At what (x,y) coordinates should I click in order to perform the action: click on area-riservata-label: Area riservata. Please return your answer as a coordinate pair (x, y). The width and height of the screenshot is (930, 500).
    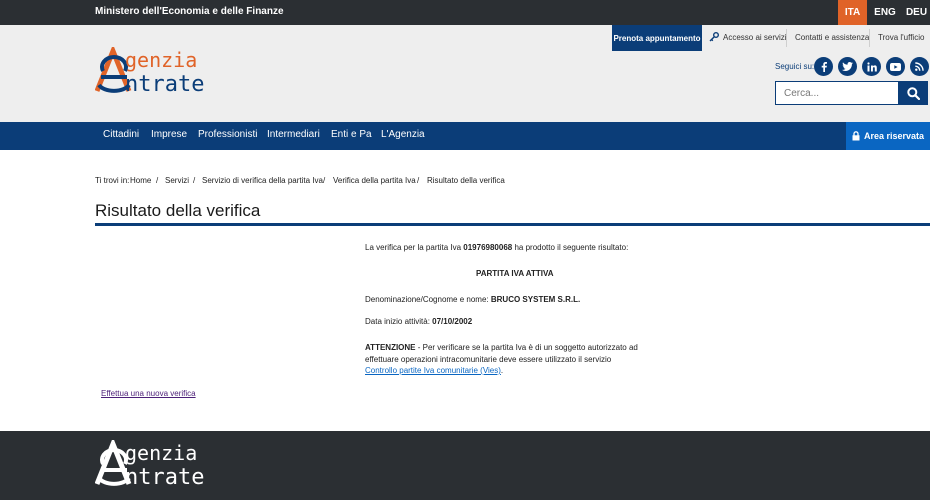
    Looking at the image, I should click on (894, 136).